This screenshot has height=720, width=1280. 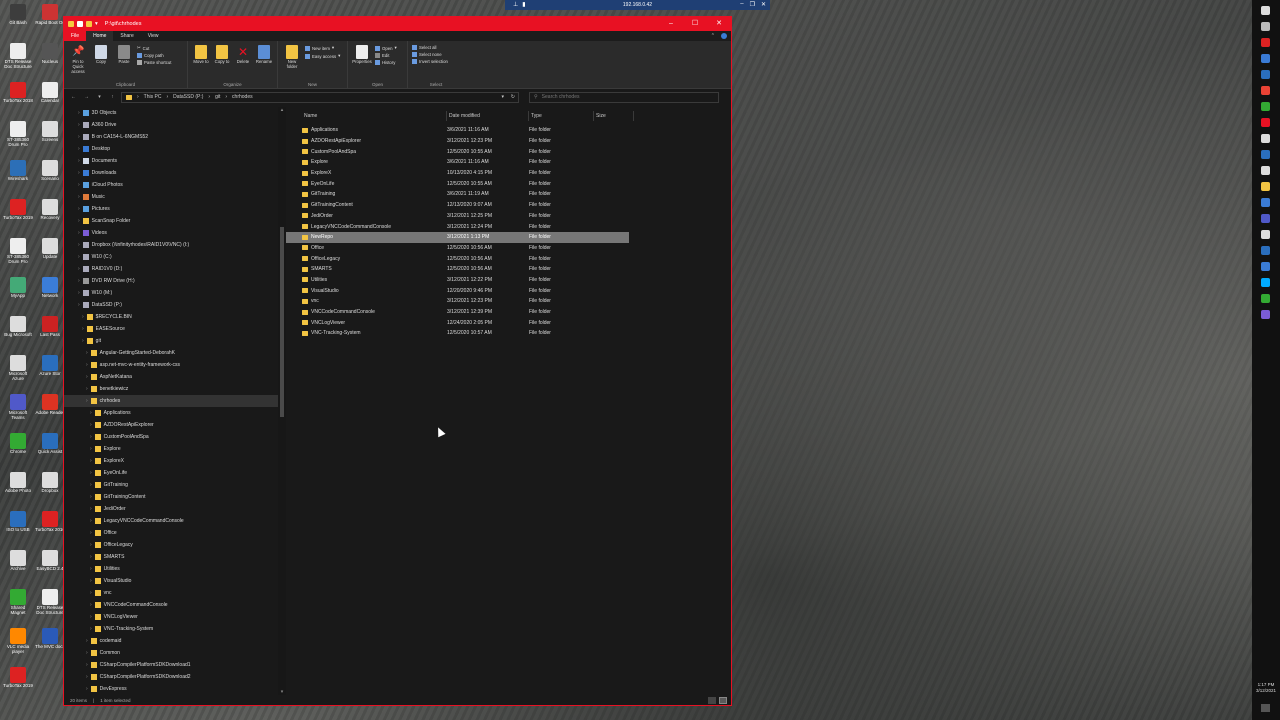 What do you see at coordinates (508, 194) in the screenshot?
I see `file-row: GitTraining 3/6/2021 11:19 AM File folder` at bounding box center [508, 194].